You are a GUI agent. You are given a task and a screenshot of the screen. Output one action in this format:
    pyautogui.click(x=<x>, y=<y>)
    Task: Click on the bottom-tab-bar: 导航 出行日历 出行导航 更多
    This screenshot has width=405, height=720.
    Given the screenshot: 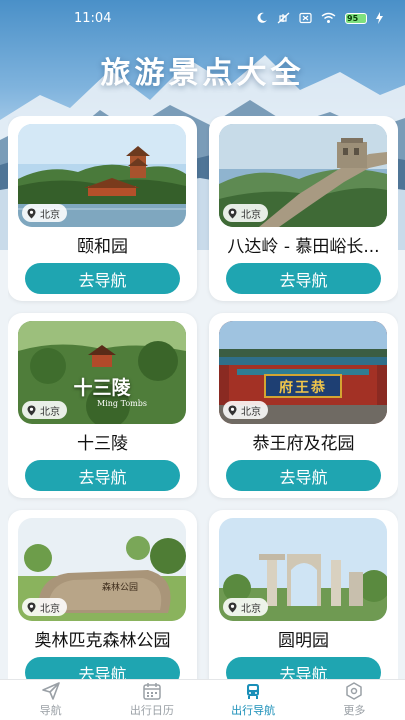 What is the action you would take?
    pyautogui.click(x=202, y=699)
    